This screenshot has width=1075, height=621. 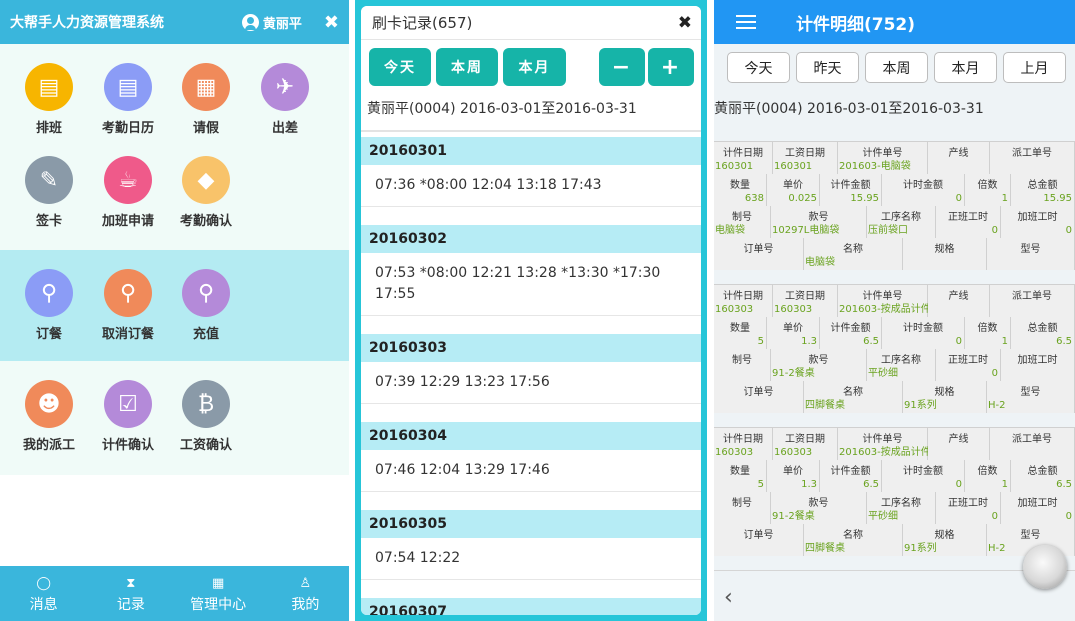 What do you see at coordinates (793, 452) in the screenshot?
I see `field-value: 160303` at bounding box center [793, 452].